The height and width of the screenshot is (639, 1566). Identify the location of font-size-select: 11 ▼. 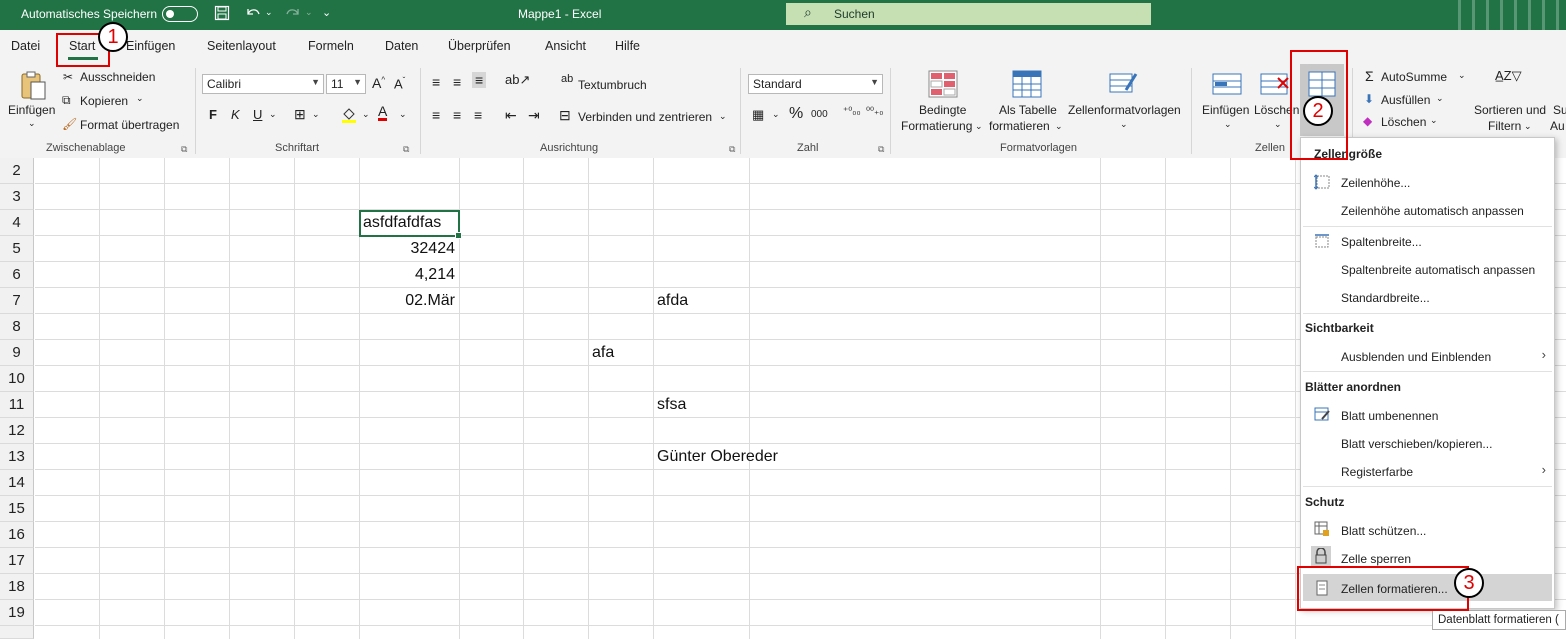
(346, 84).